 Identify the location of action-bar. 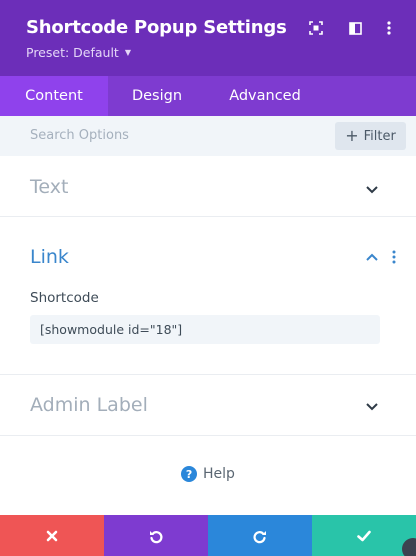
(208, 535).